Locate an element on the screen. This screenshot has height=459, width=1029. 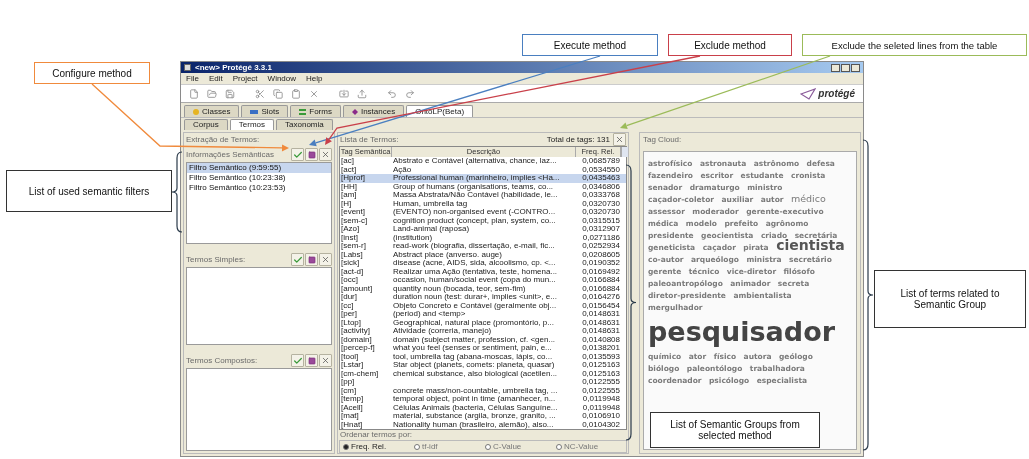
exclude-lines-button is located at coordinates (619, 139).